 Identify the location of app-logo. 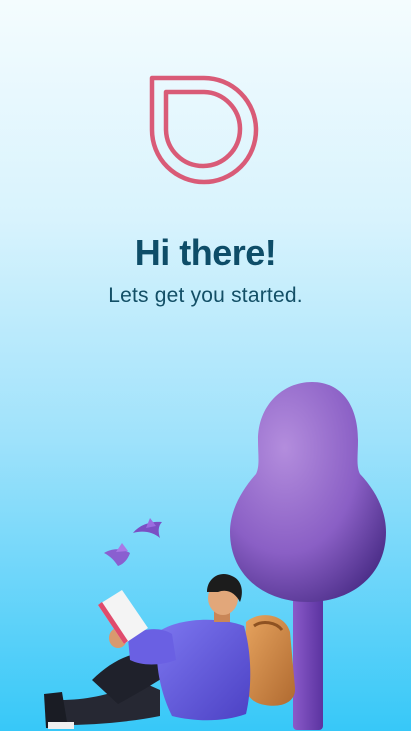
(204, 130).